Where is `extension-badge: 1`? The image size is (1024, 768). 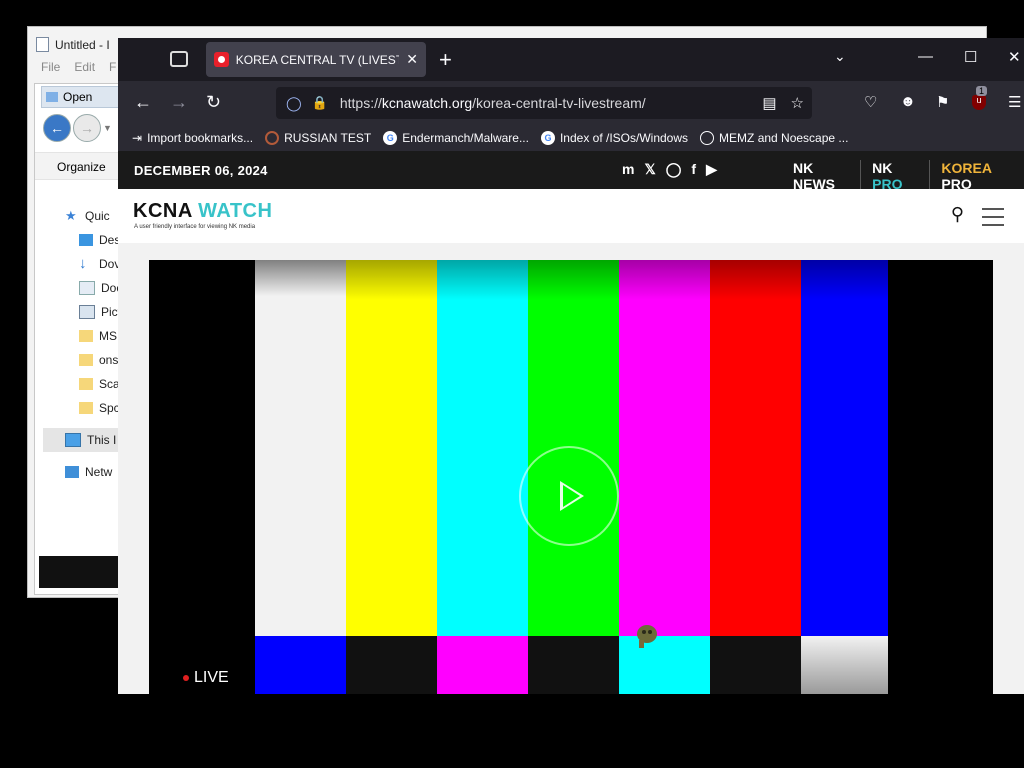
extension-badge: 1 is located at coordinates (982, 91).